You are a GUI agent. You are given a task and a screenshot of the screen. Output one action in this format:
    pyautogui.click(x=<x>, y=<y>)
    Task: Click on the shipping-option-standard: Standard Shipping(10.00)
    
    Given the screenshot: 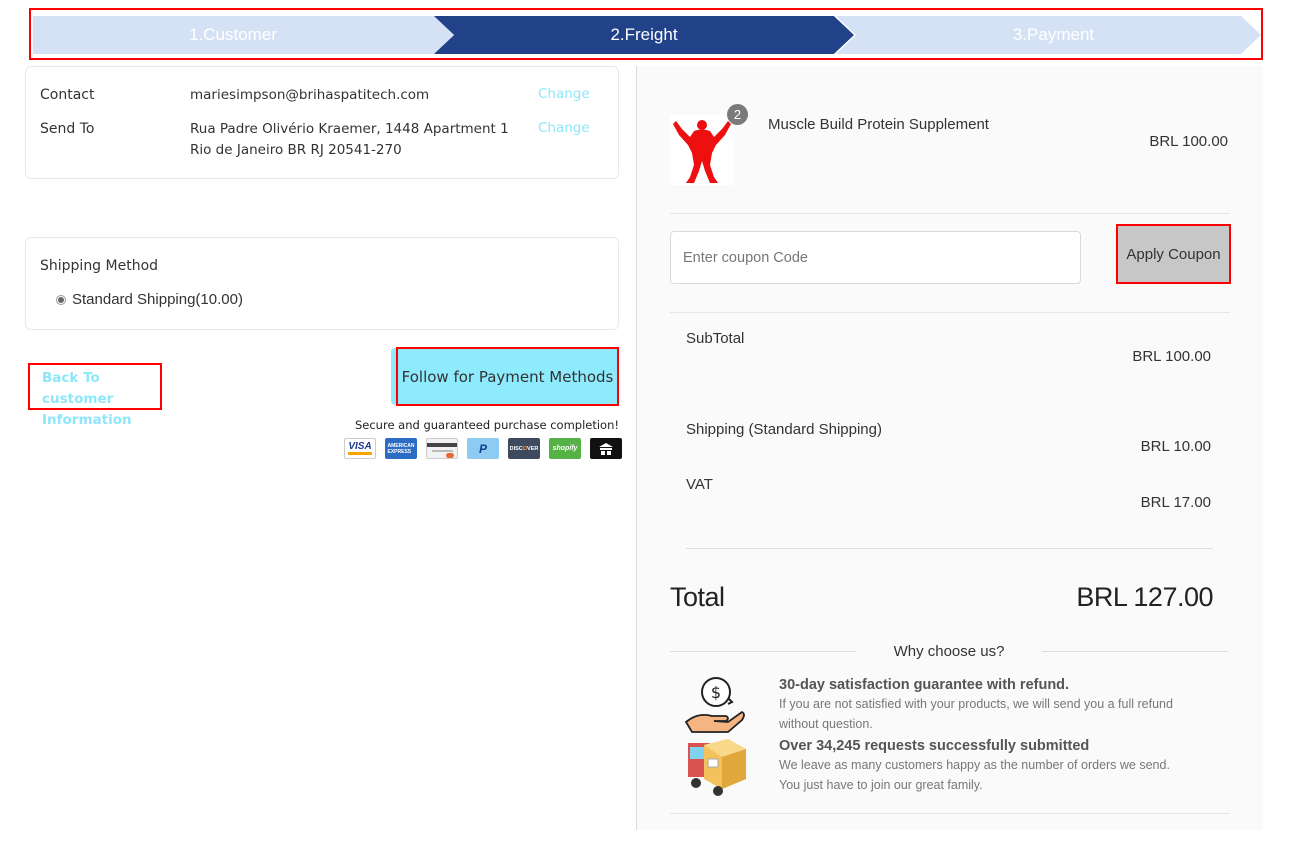 What is the action you would take?
    pyautogui.click(x=149, y=299)
    